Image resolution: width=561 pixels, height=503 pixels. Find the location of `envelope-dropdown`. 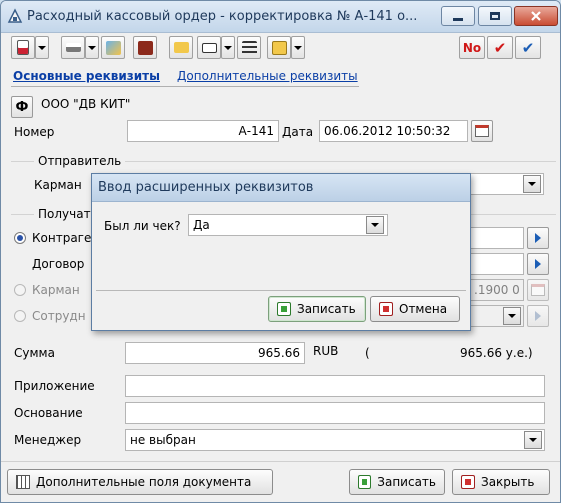

envelope-dropdown is located at coordinates (298, 47).